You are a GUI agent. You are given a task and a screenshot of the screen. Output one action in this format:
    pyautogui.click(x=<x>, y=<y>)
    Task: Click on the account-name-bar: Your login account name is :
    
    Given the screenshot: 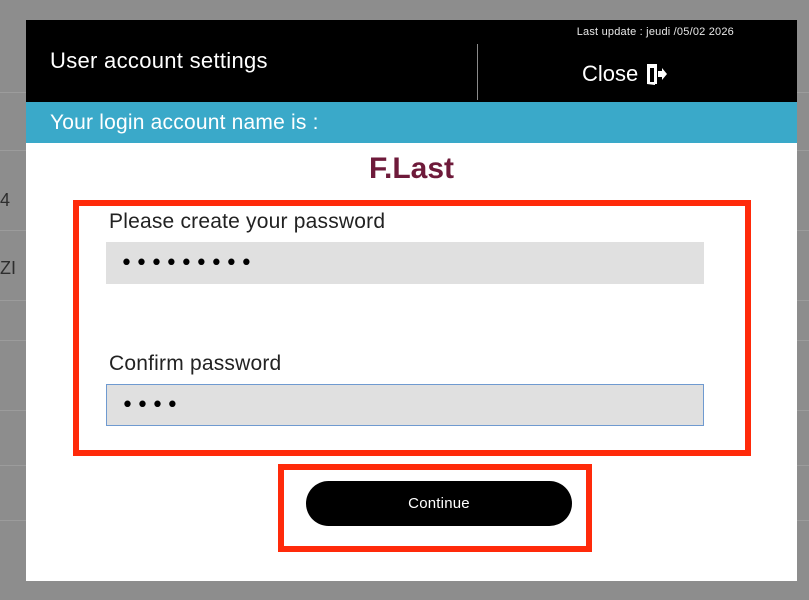 What is the action you would take?
    pyautogui.click(x=411, y=122)
    